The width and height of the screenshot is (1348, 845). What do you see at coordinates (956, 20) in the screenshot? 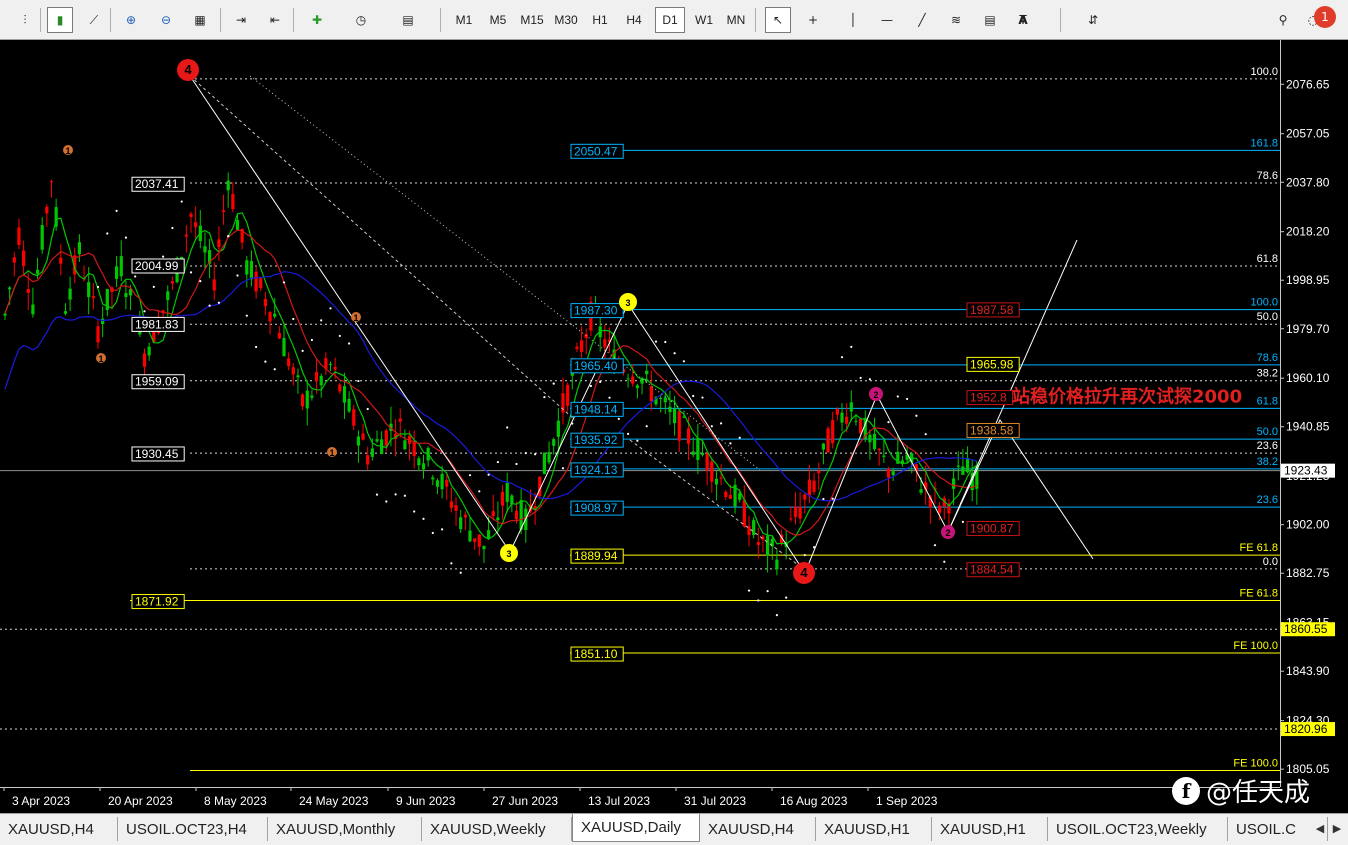
I see `equidistant-channel-icon: ≋` at bounding box center [956, 20].